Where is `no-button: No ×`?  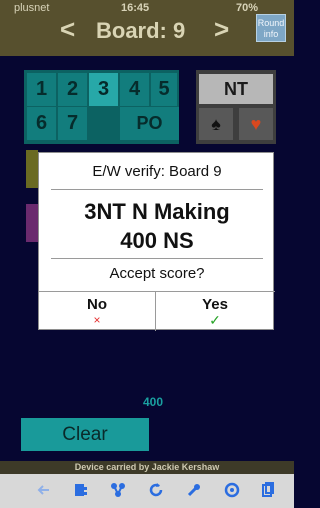 no-button: No × is located at coordinates (97, 311).